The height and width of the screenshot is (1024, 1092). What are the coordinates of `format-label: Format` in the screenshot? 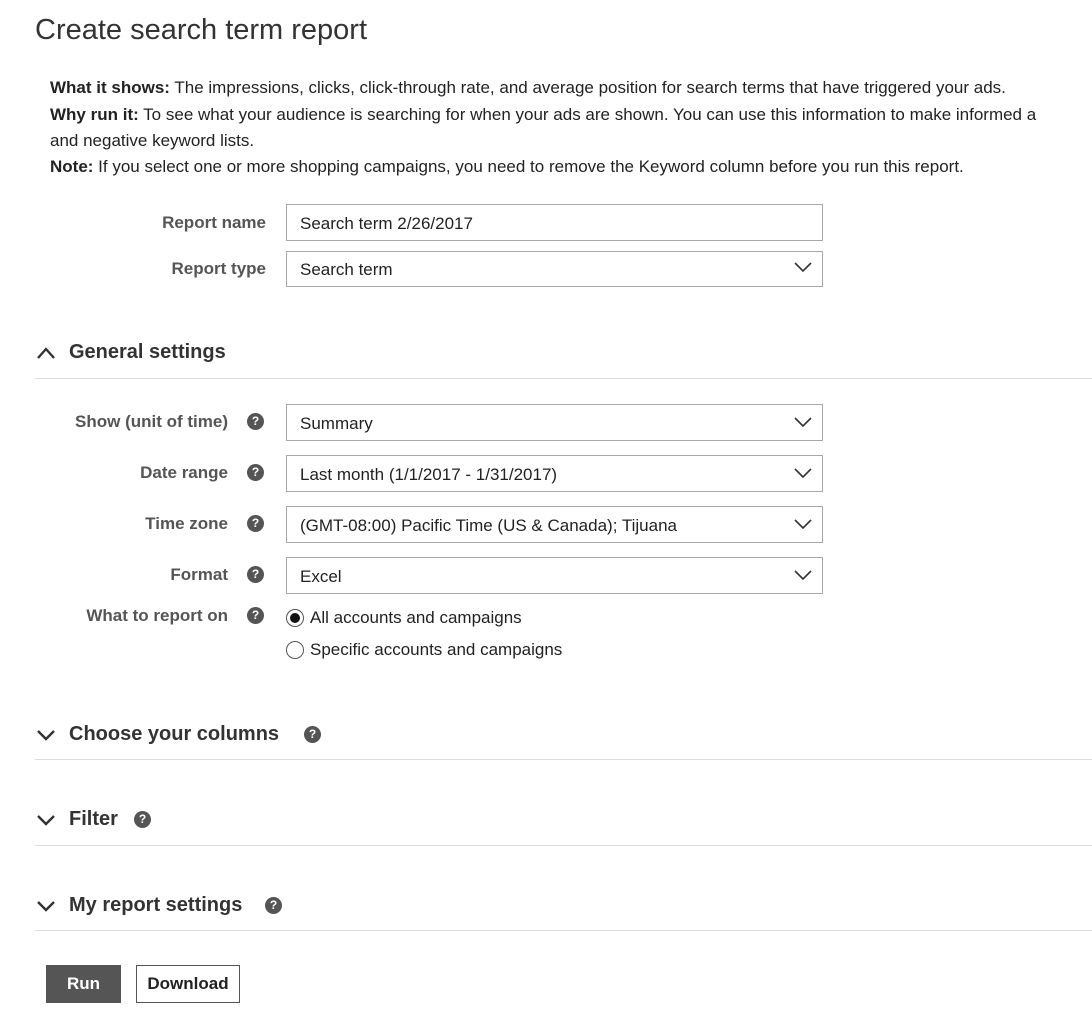 It's located at (199, 574).